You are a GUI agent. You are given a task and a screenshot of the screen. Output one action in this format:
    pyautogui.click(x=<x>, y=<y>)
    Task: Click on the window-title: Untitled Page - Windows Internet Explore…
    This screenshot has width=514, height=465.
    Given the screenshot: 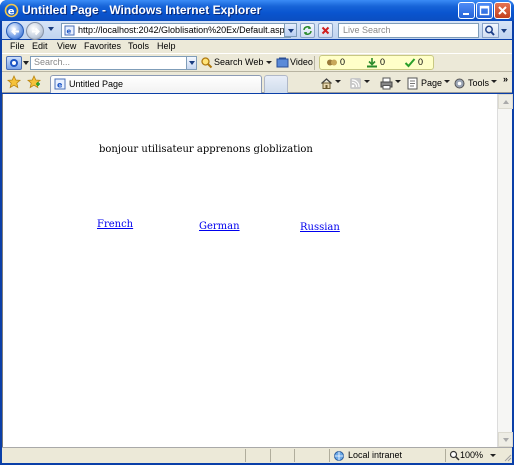 What is the action you would take?
    pyautogui.click(x=142, y=10)
    